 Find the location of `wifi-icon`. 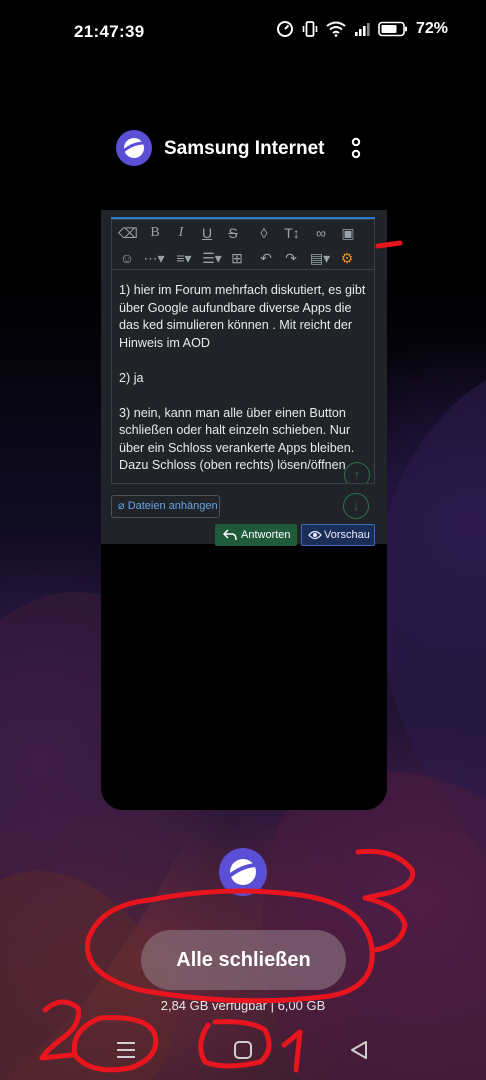

wifi-icon is located at coordinates (336, 29).